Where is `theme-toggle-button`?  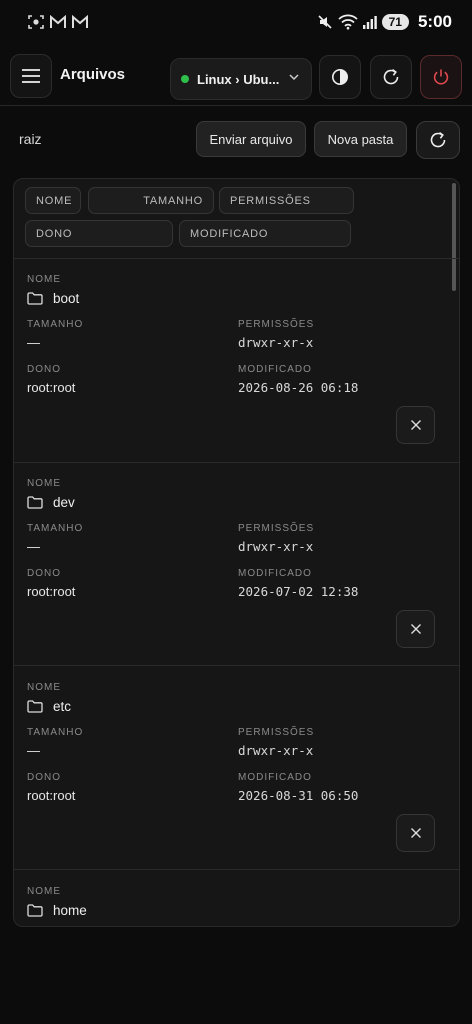 theme-toggle-button is located at coordinates (340, 77).